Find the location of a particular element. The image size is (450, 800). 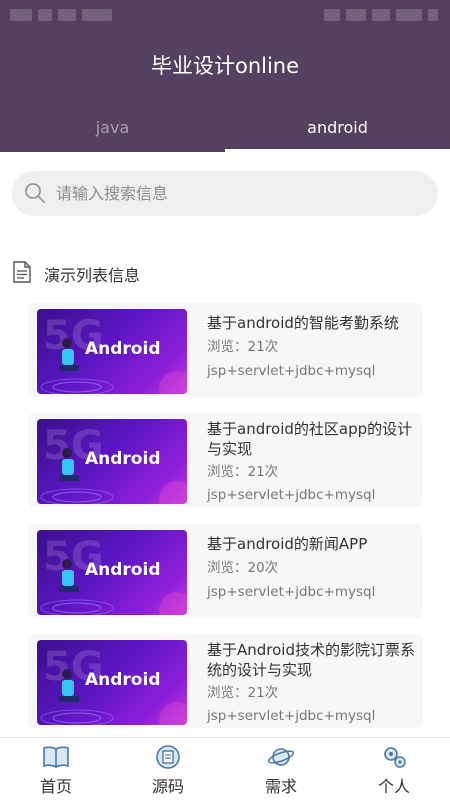

nav-item-home: 首页 is located at coordinates (56, 769).